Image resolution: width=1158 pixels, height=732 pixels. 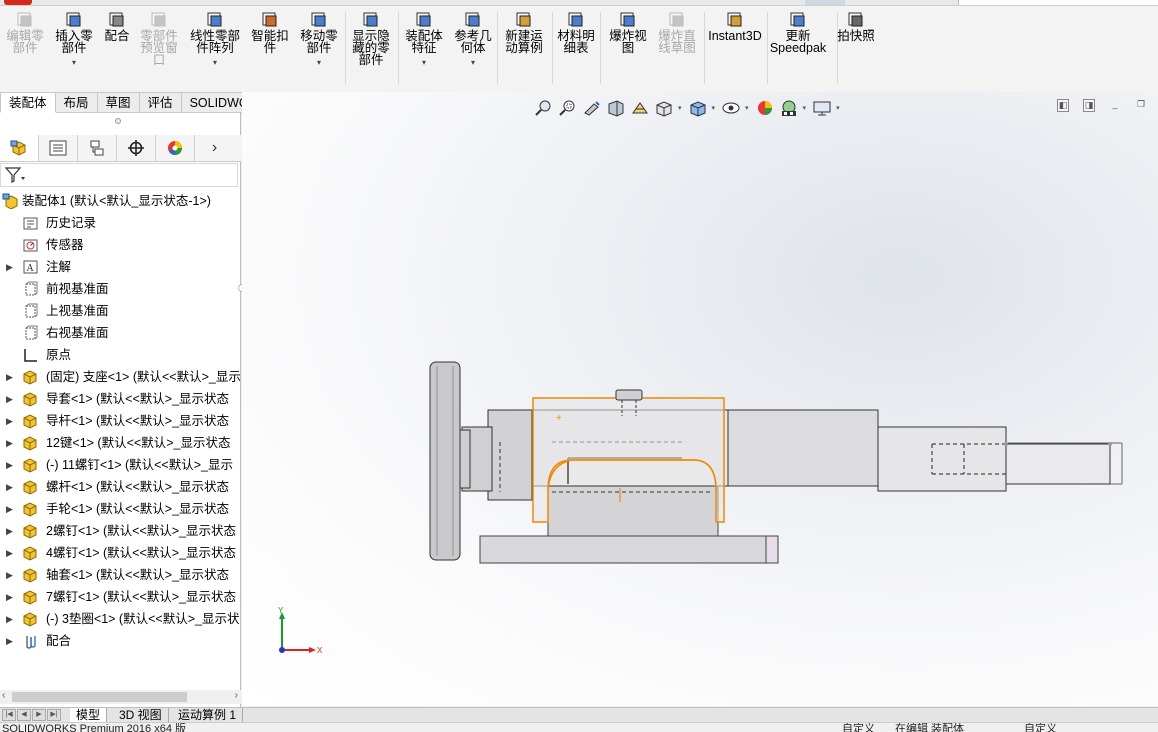 What do you see at coordinates (120, 267) in the screenshot?
I see `tree-item-2: ▶ A 注解` at bounding box center [120, 267].